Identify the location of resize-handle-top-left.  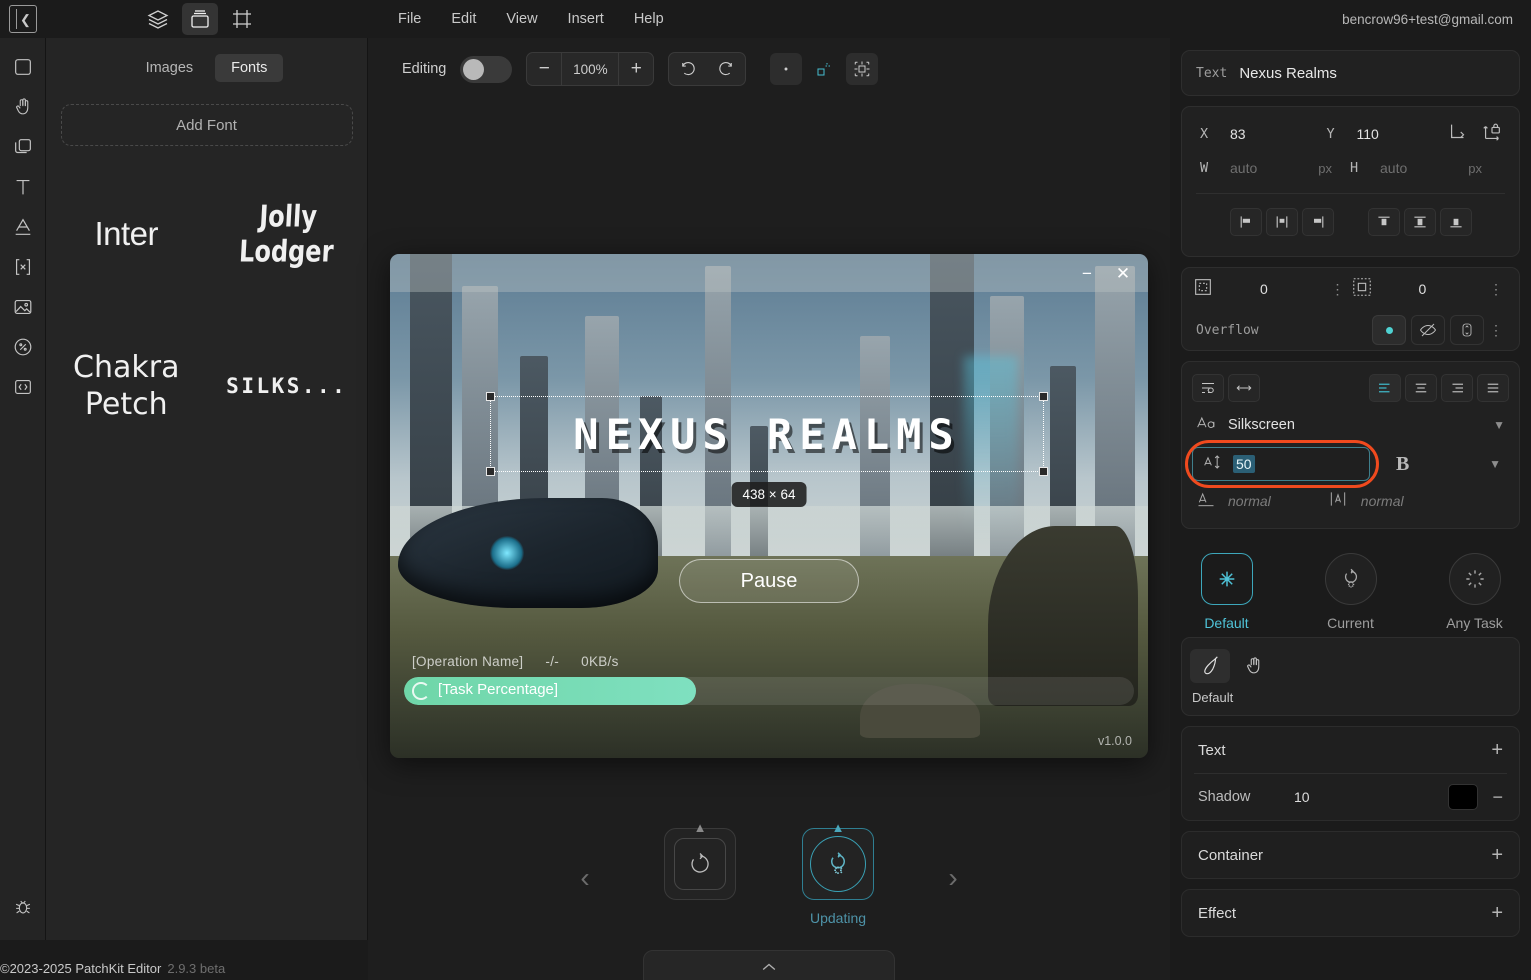
(490, 396).